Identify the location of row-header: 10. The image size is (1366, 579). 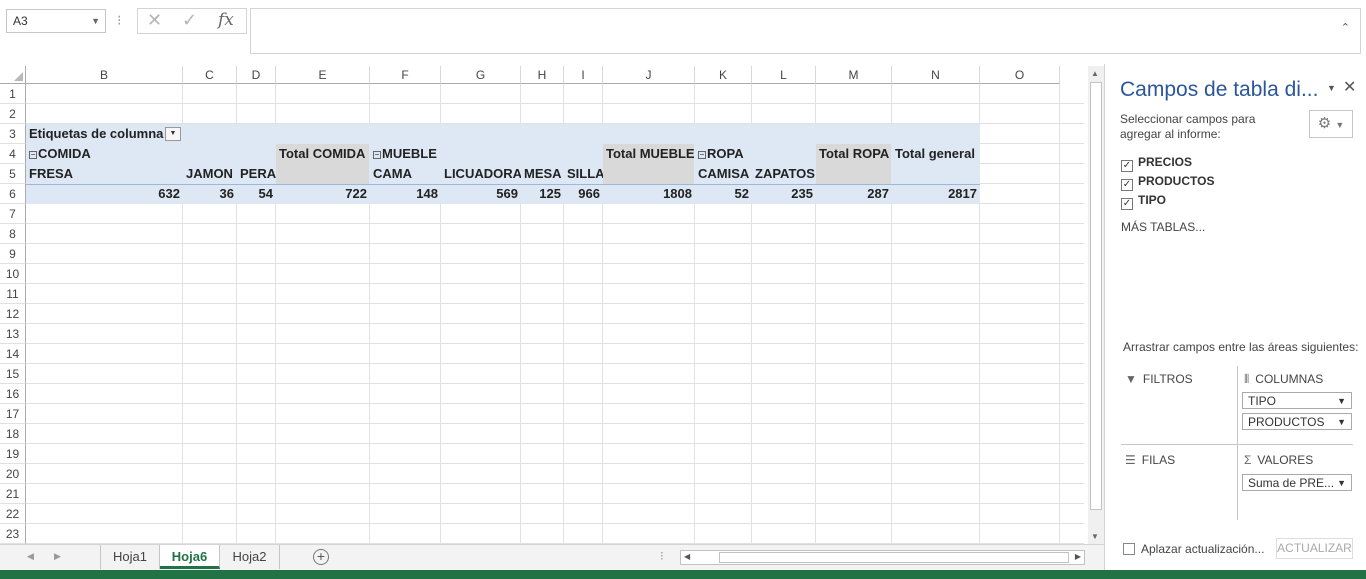
(13, 274).